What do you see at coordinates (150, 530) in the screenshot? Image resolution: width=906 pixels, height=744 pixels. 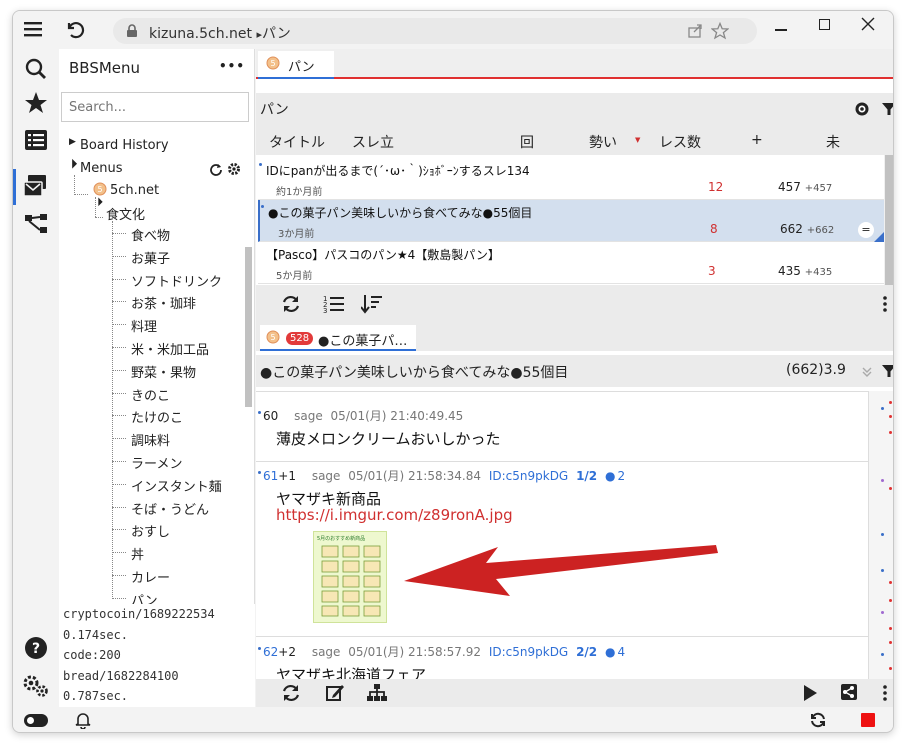 I see `board-item: おすし` at bounding box center [150, 530].